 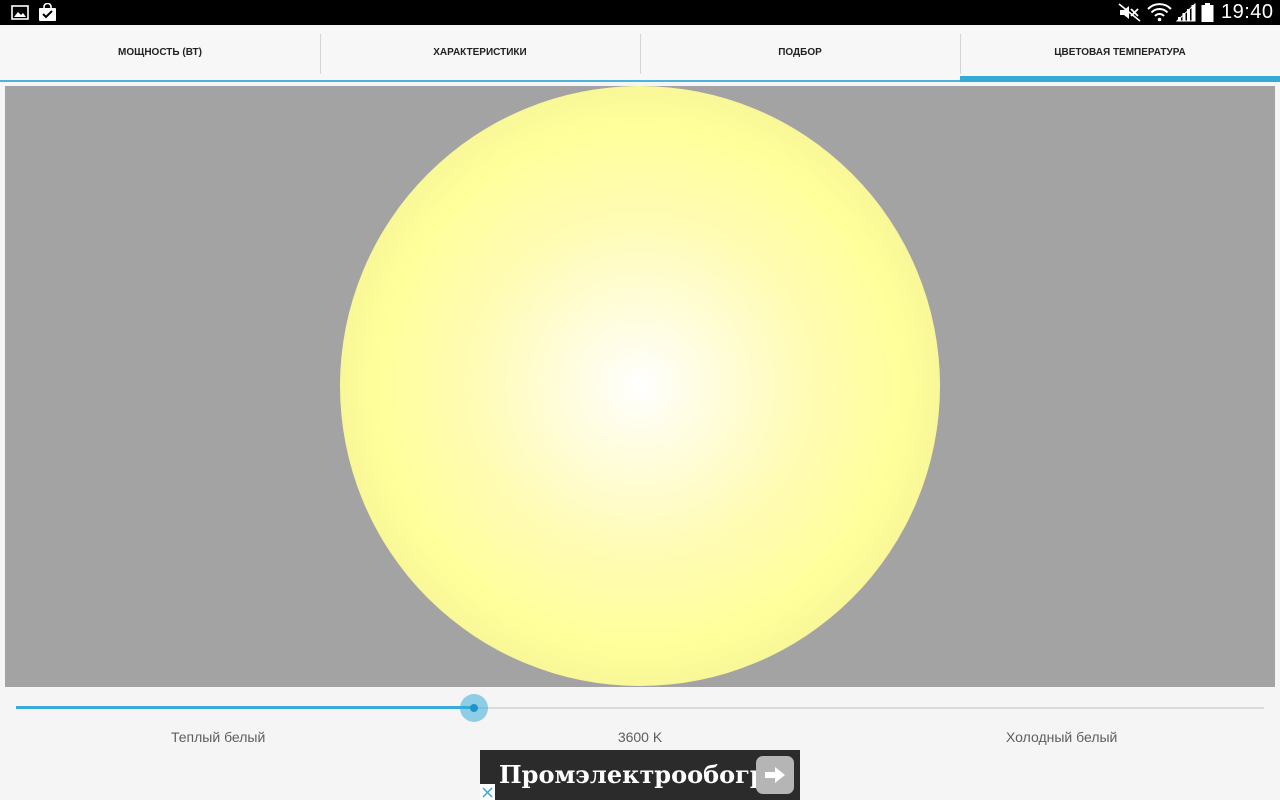 I want to click on battery-icon, so click(x=1207, y=12).